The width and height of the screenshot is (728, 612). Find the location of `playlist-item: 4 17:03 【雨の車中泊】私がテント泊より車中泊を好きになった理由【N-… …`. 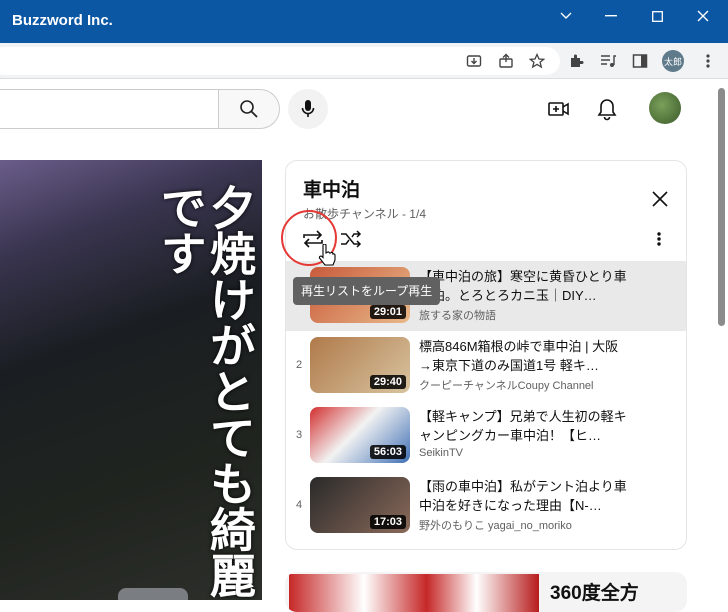

playlist-item: 4 17:03 【雨の車中泊】私がテント泊より車中泊を好きになった理由【N-… … is located at coordinates (486, 506).